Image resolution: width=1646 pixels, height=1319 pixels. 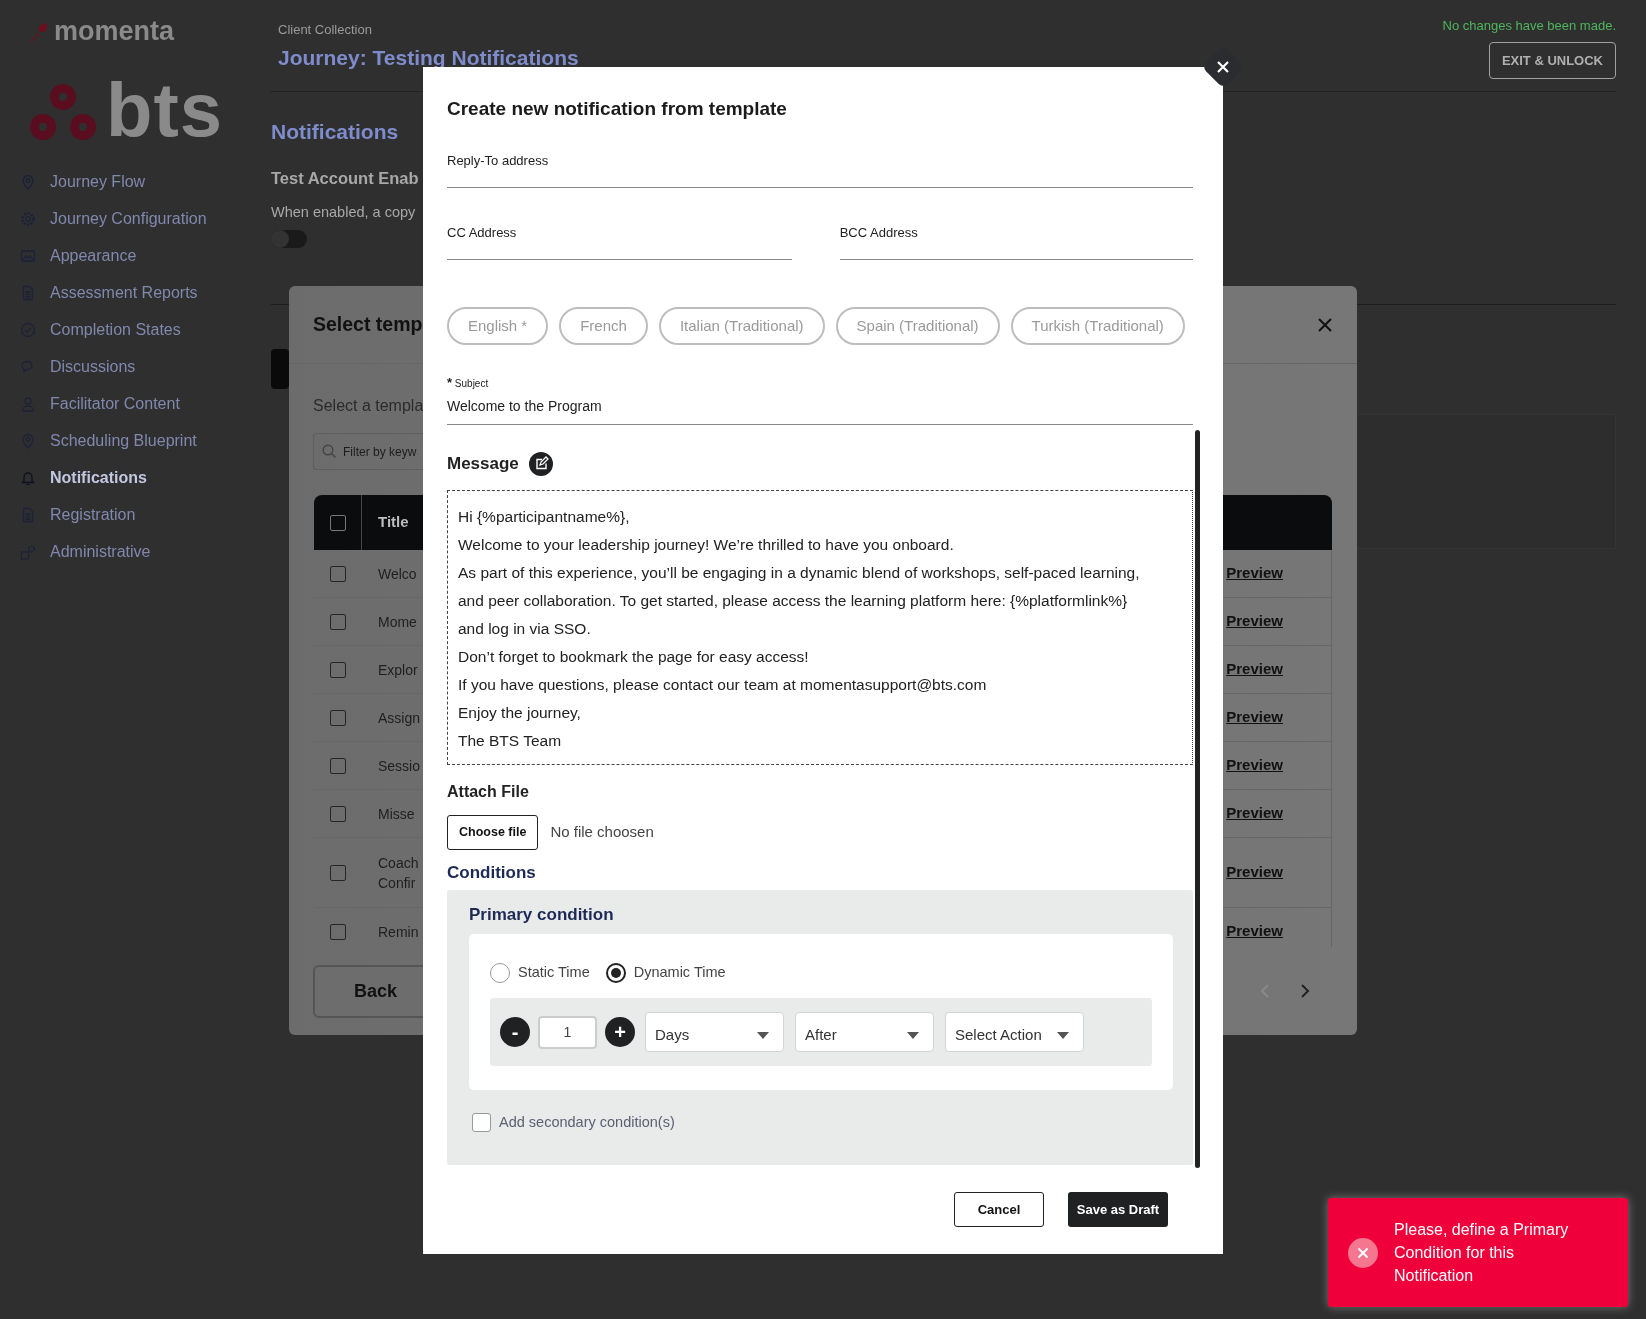 I want to click on save-status: No changes have been made., so click(x=1529, y=26).